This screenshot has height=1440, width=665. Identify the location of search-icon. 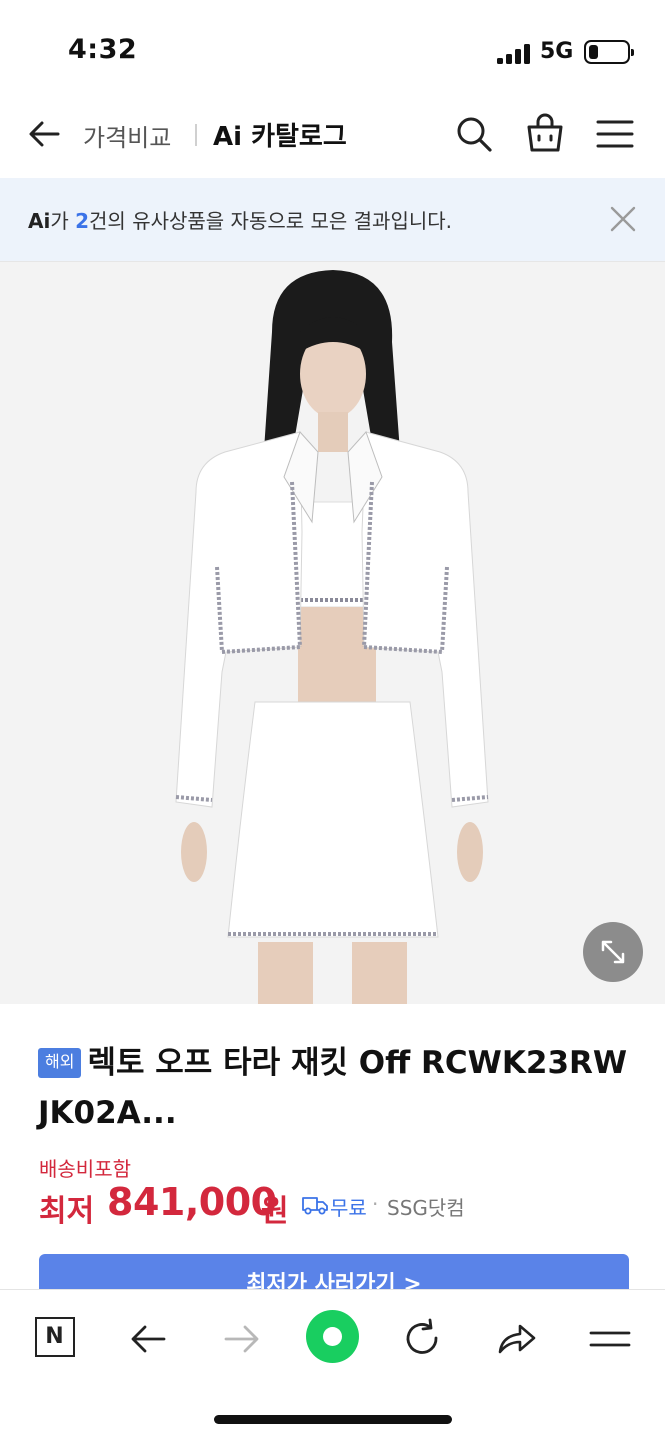
(474, 134).